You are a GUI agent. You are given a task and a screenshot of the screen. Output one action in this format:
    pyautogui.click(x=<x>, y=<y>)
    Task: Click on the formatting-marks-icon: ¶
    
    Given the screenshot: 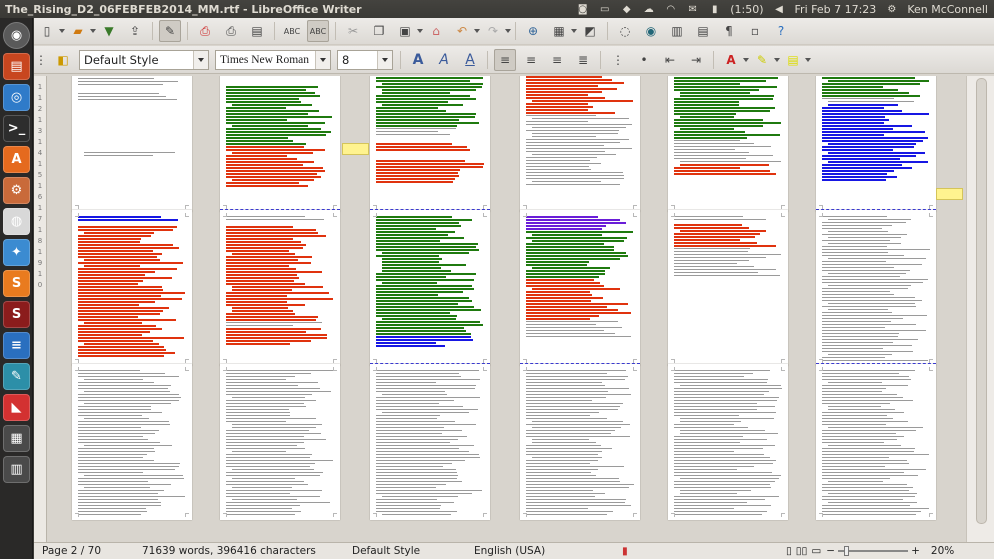 What is the action you would take?
    pyautogui.click(x=729, y=31)
    